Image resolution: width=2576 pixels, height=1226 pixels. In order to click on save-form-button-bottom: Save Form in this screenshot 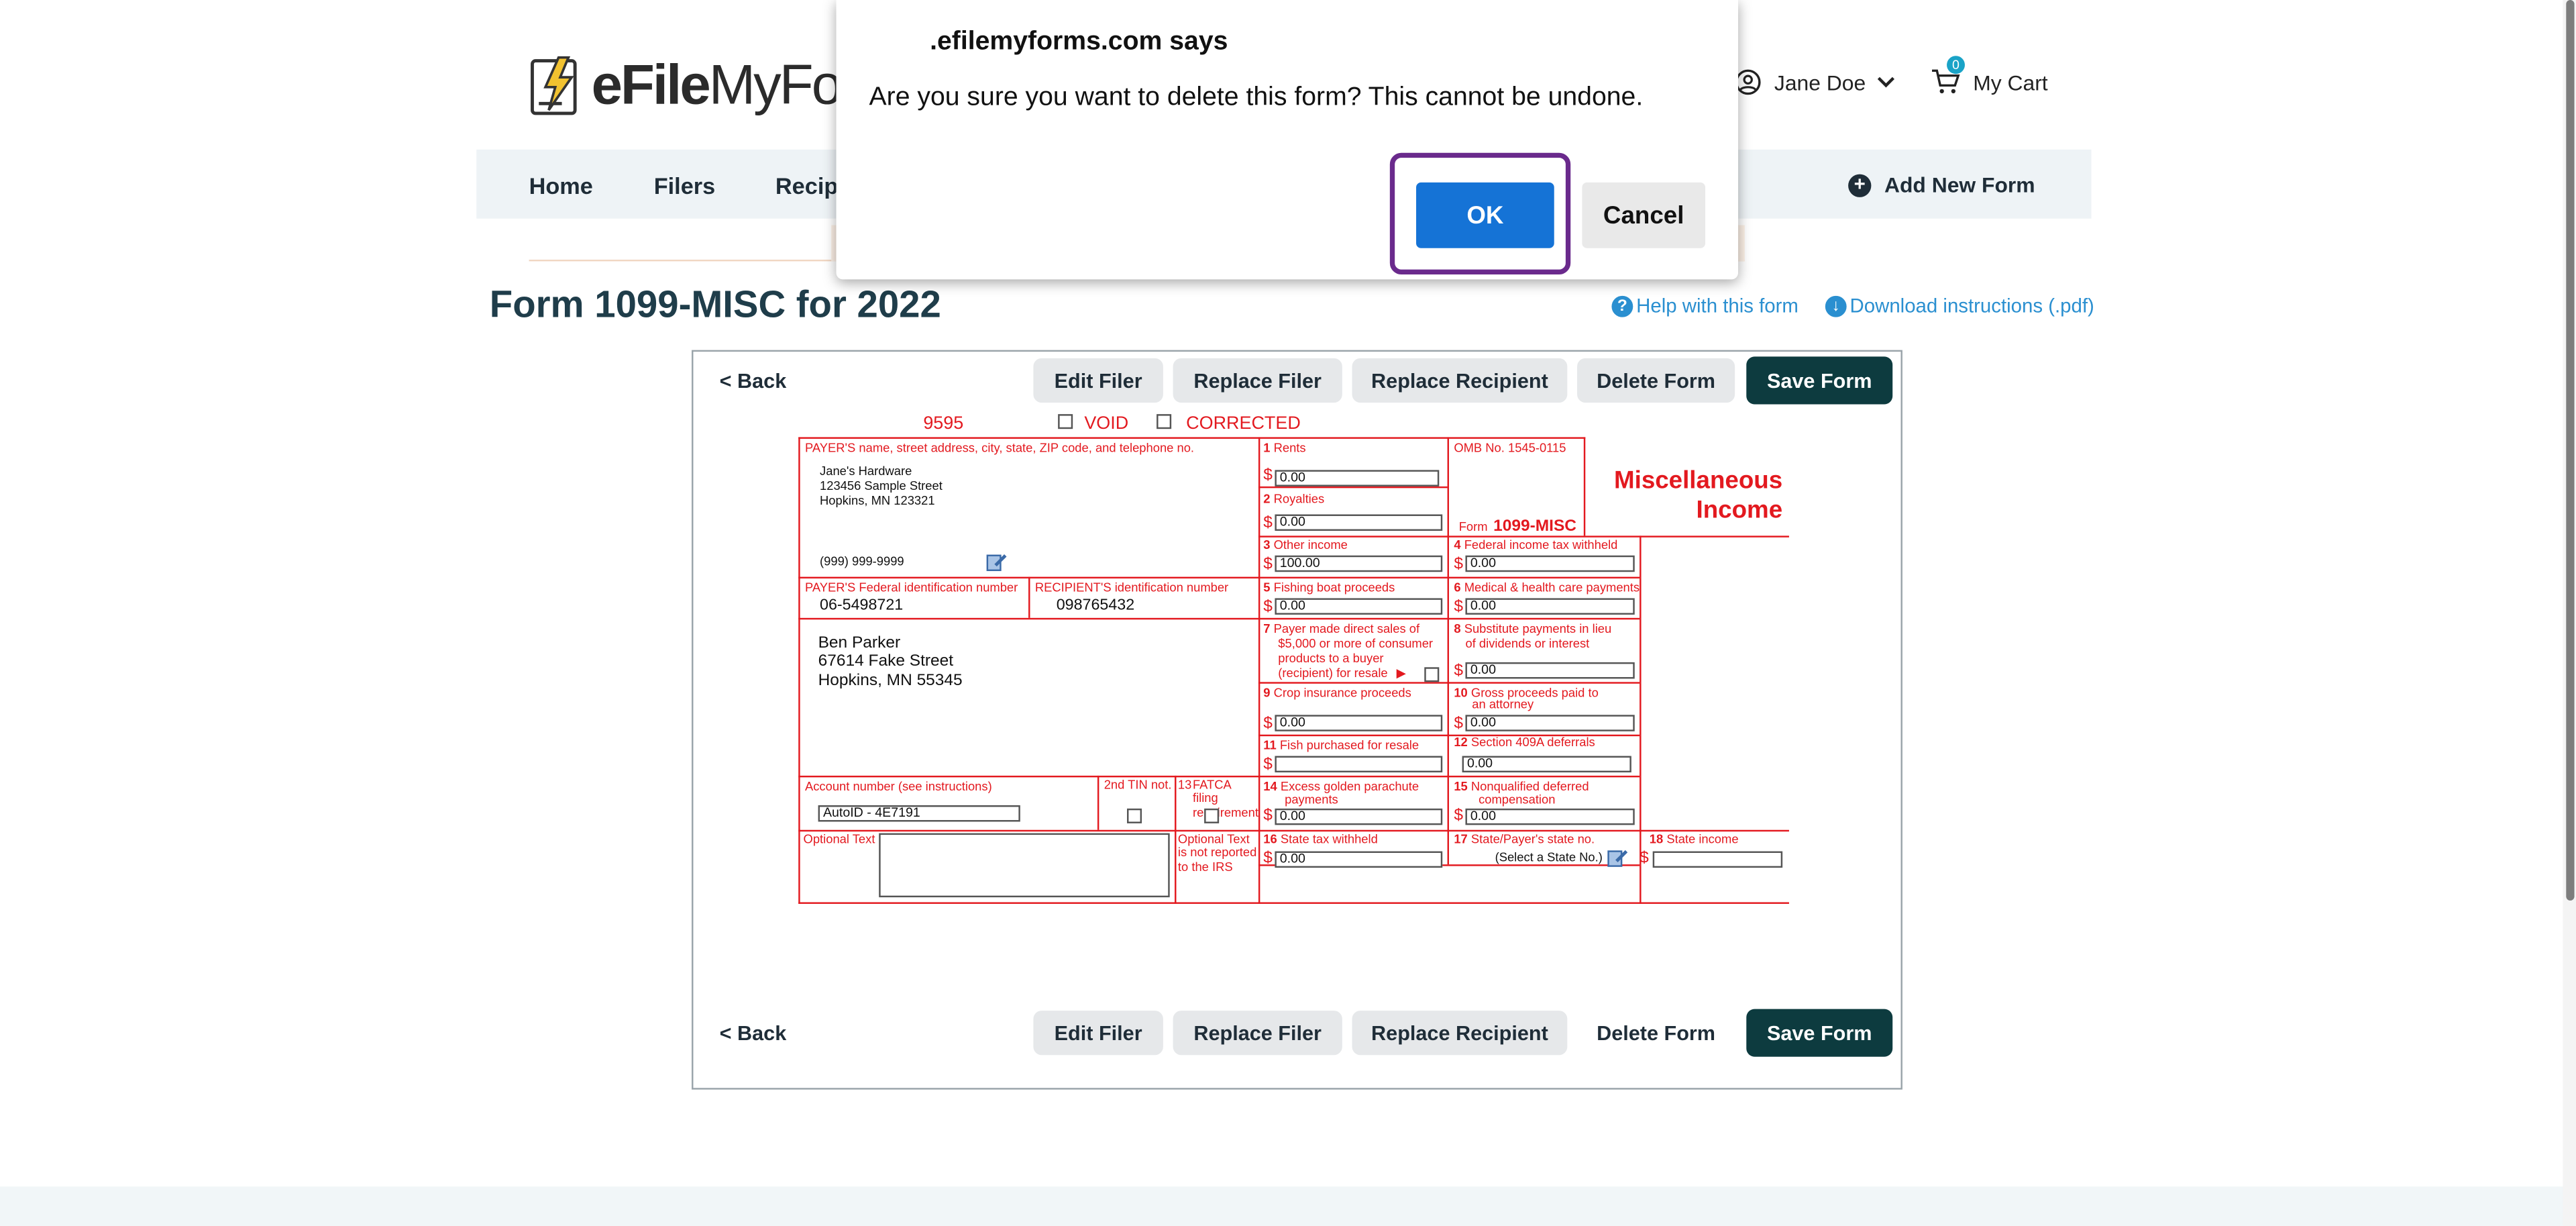, I will do `click(1819, 1033)`.